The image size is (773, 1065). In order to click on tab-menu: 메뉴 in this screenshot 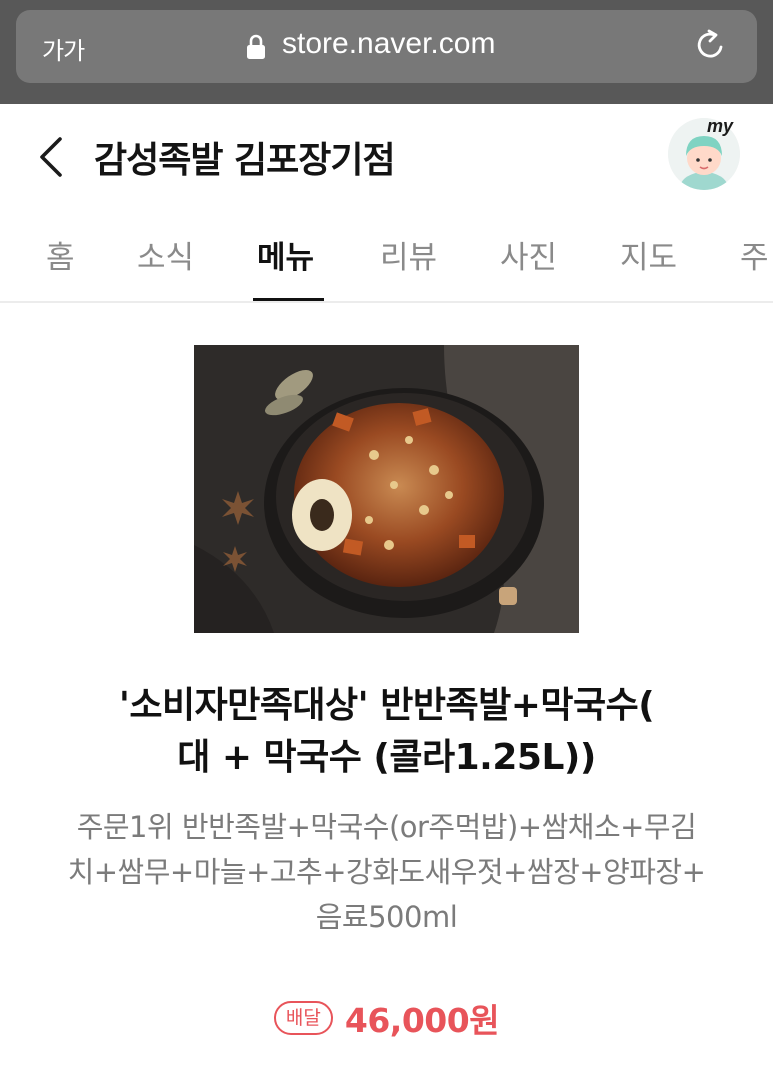, I will do `click(285, 254)`.